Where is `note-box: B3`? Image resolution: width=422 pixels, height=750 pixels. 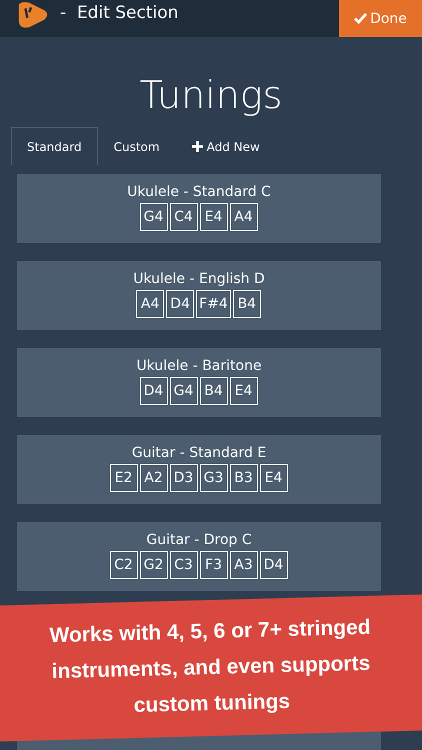
note-box: B3 is located at coordinates (244, 478).